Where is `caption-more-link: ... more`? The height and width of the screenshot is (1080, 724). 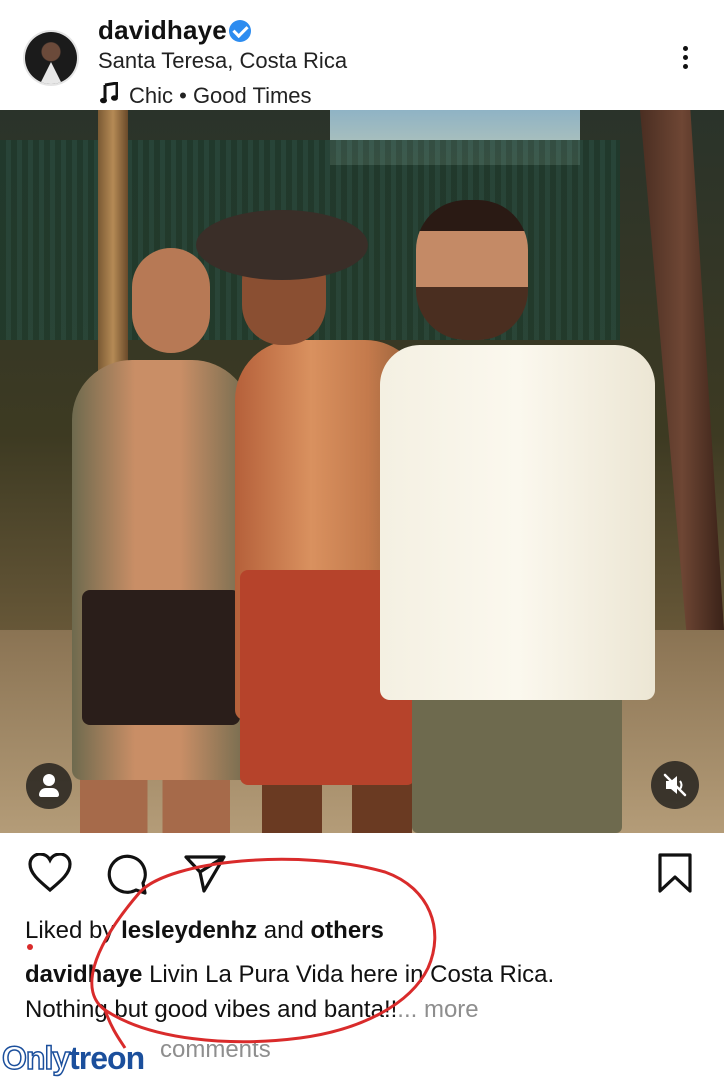 caption-more-link: ... more is located at coordinates (437, 1009).